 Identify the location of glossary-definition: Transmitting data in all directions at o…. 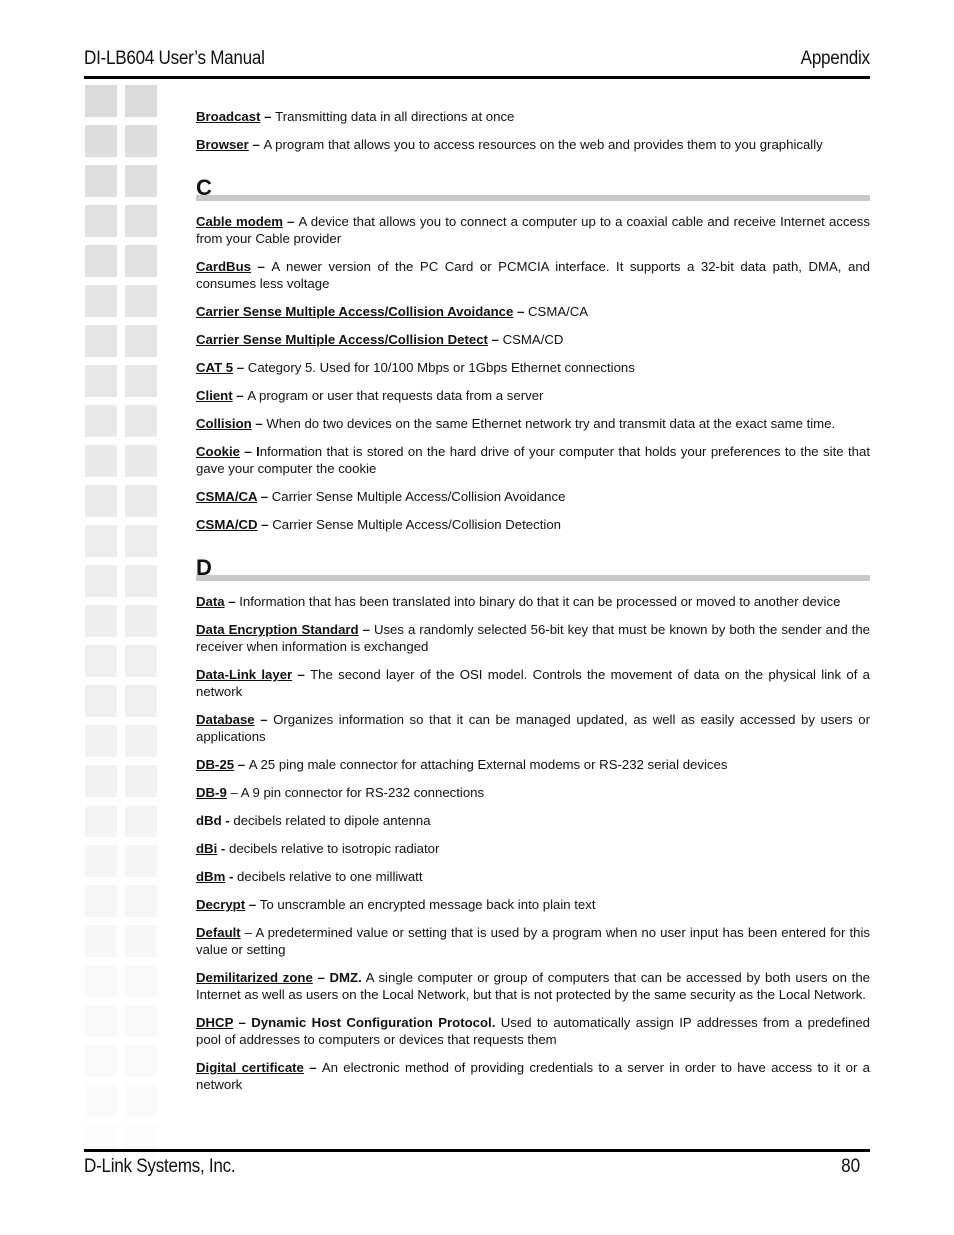
(395, 116).